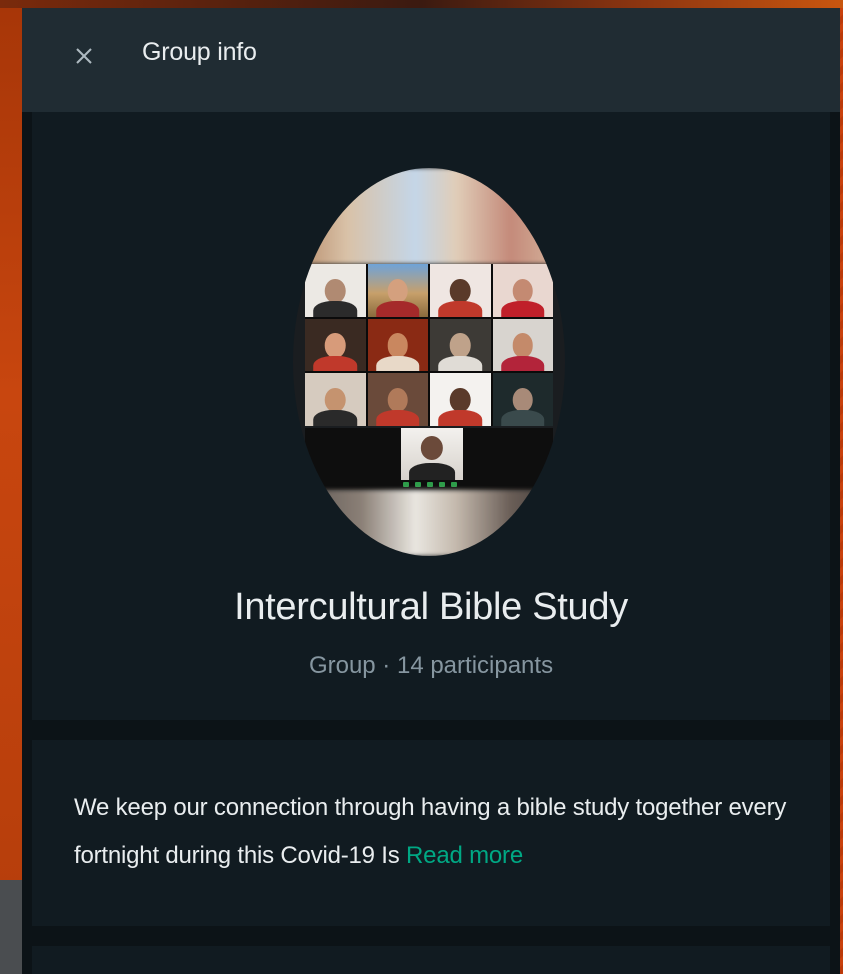  Describe the element at coordinates (429, 345) in the screenshot. I see `video-call-grid` at that location.